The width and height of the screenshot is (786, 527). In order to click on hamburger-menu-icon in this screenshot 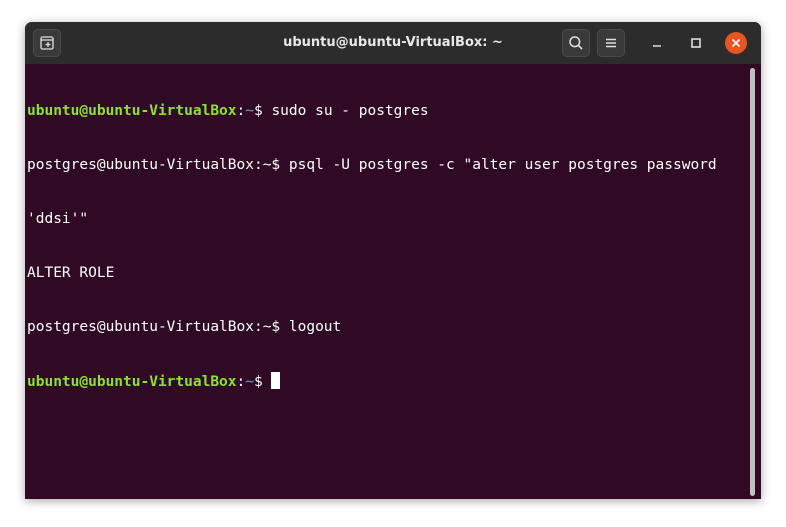, I will do `click(611, 43)`.